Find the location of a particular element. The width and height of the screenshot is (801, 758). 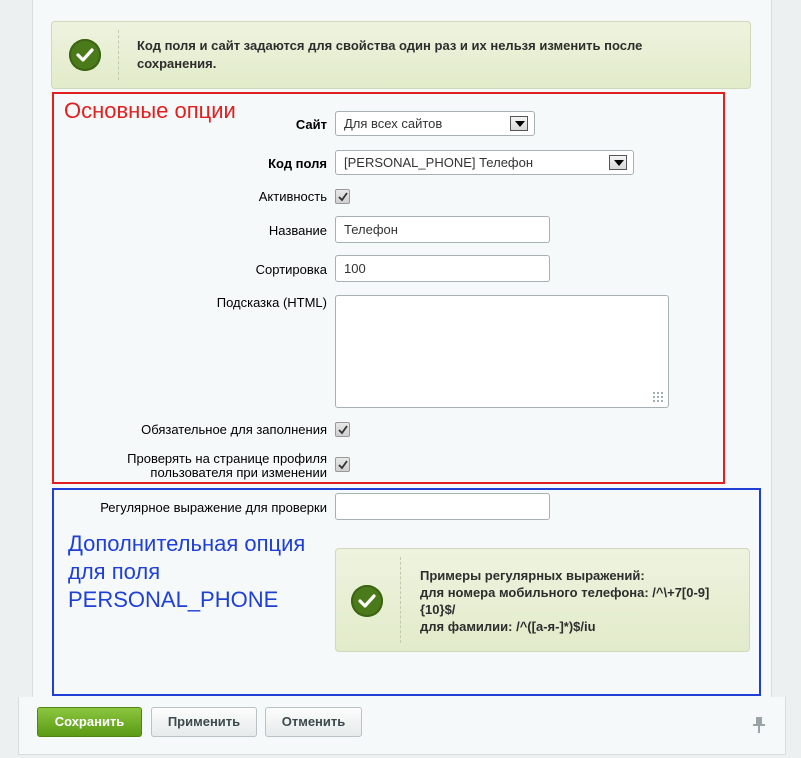

info-text-line2: сохранения. is located at coordinates (177, 63).